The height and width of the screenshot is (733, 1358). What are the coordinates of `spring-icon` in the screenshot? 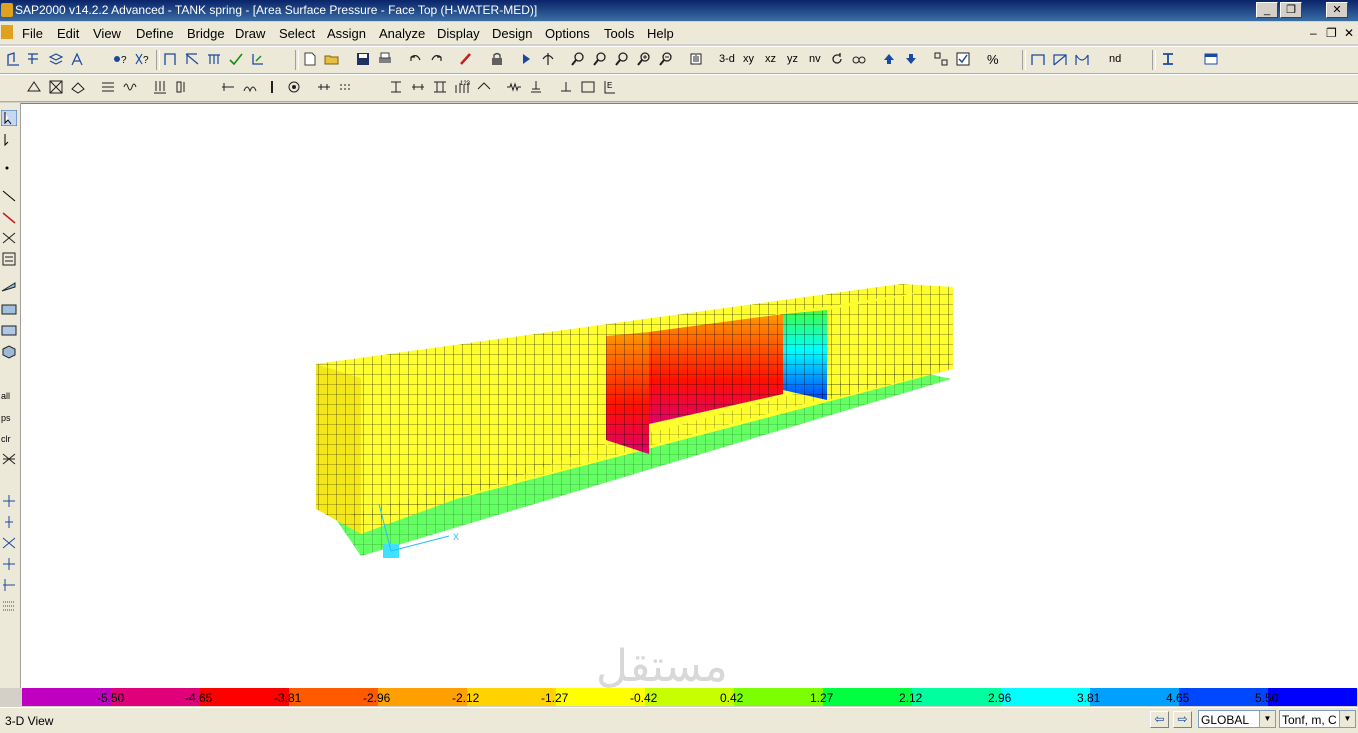 It's located at (130, 87).